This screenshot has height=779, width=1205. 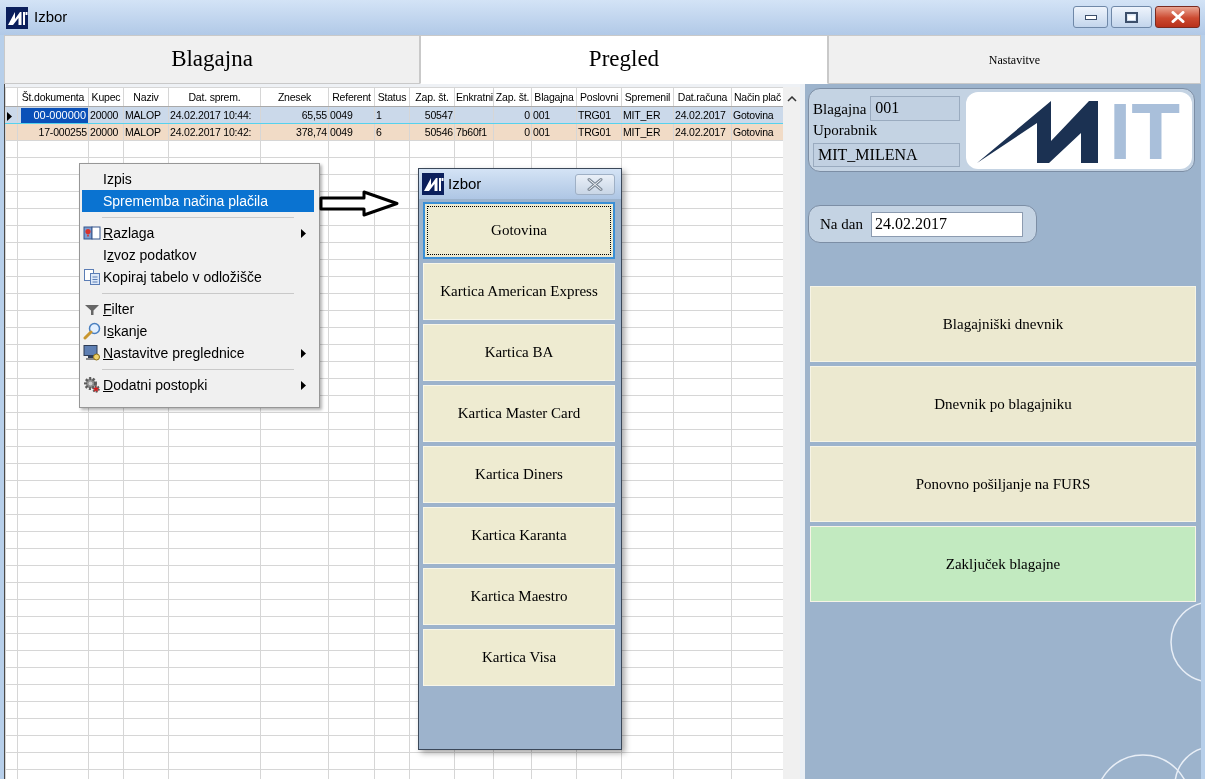 I want to click on table-row: 17-000255 20000 MALOP 24.02.2017 10:42: 378,74 0049 6 50546 7b60f1 0 001 TRG01 MIT_ER 24.02.2017 Gotovina, so click(x=394, y=132).